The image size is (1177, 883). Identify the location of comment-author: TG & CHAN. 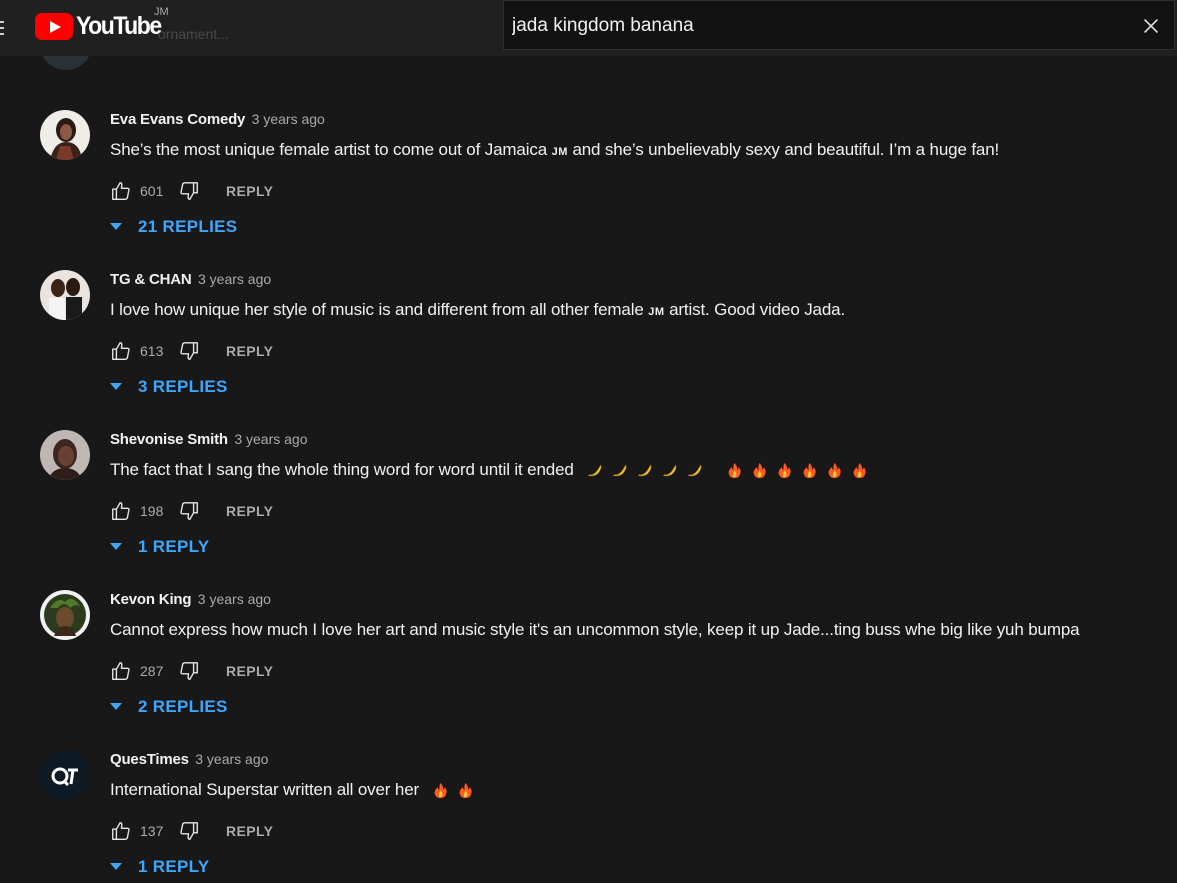
(151, 279).